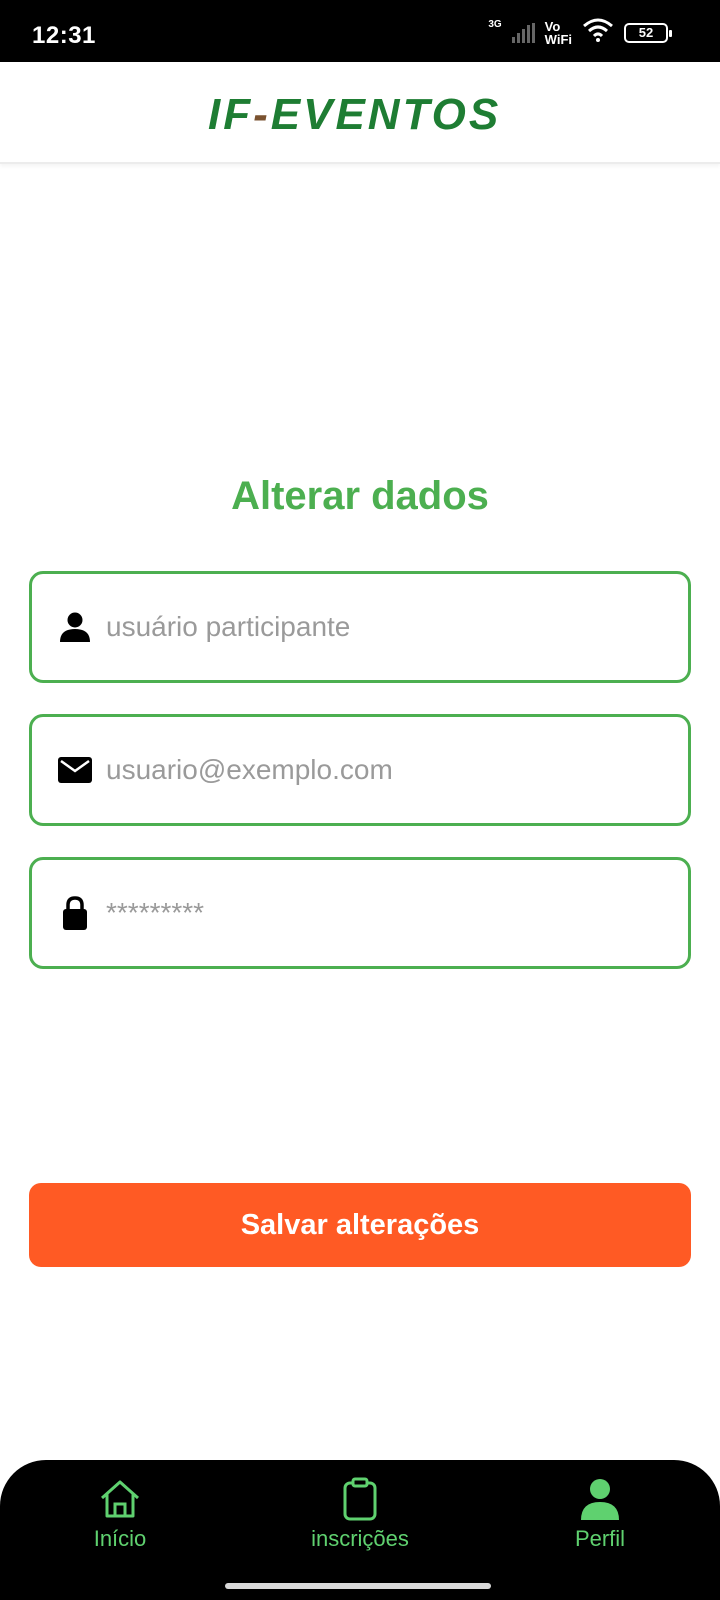 This screenshot has height=1600, width=720. What do you see at coordinates (523, 32) in the screenshot?
I see `signal-icon` at bounding box center [523, 32].